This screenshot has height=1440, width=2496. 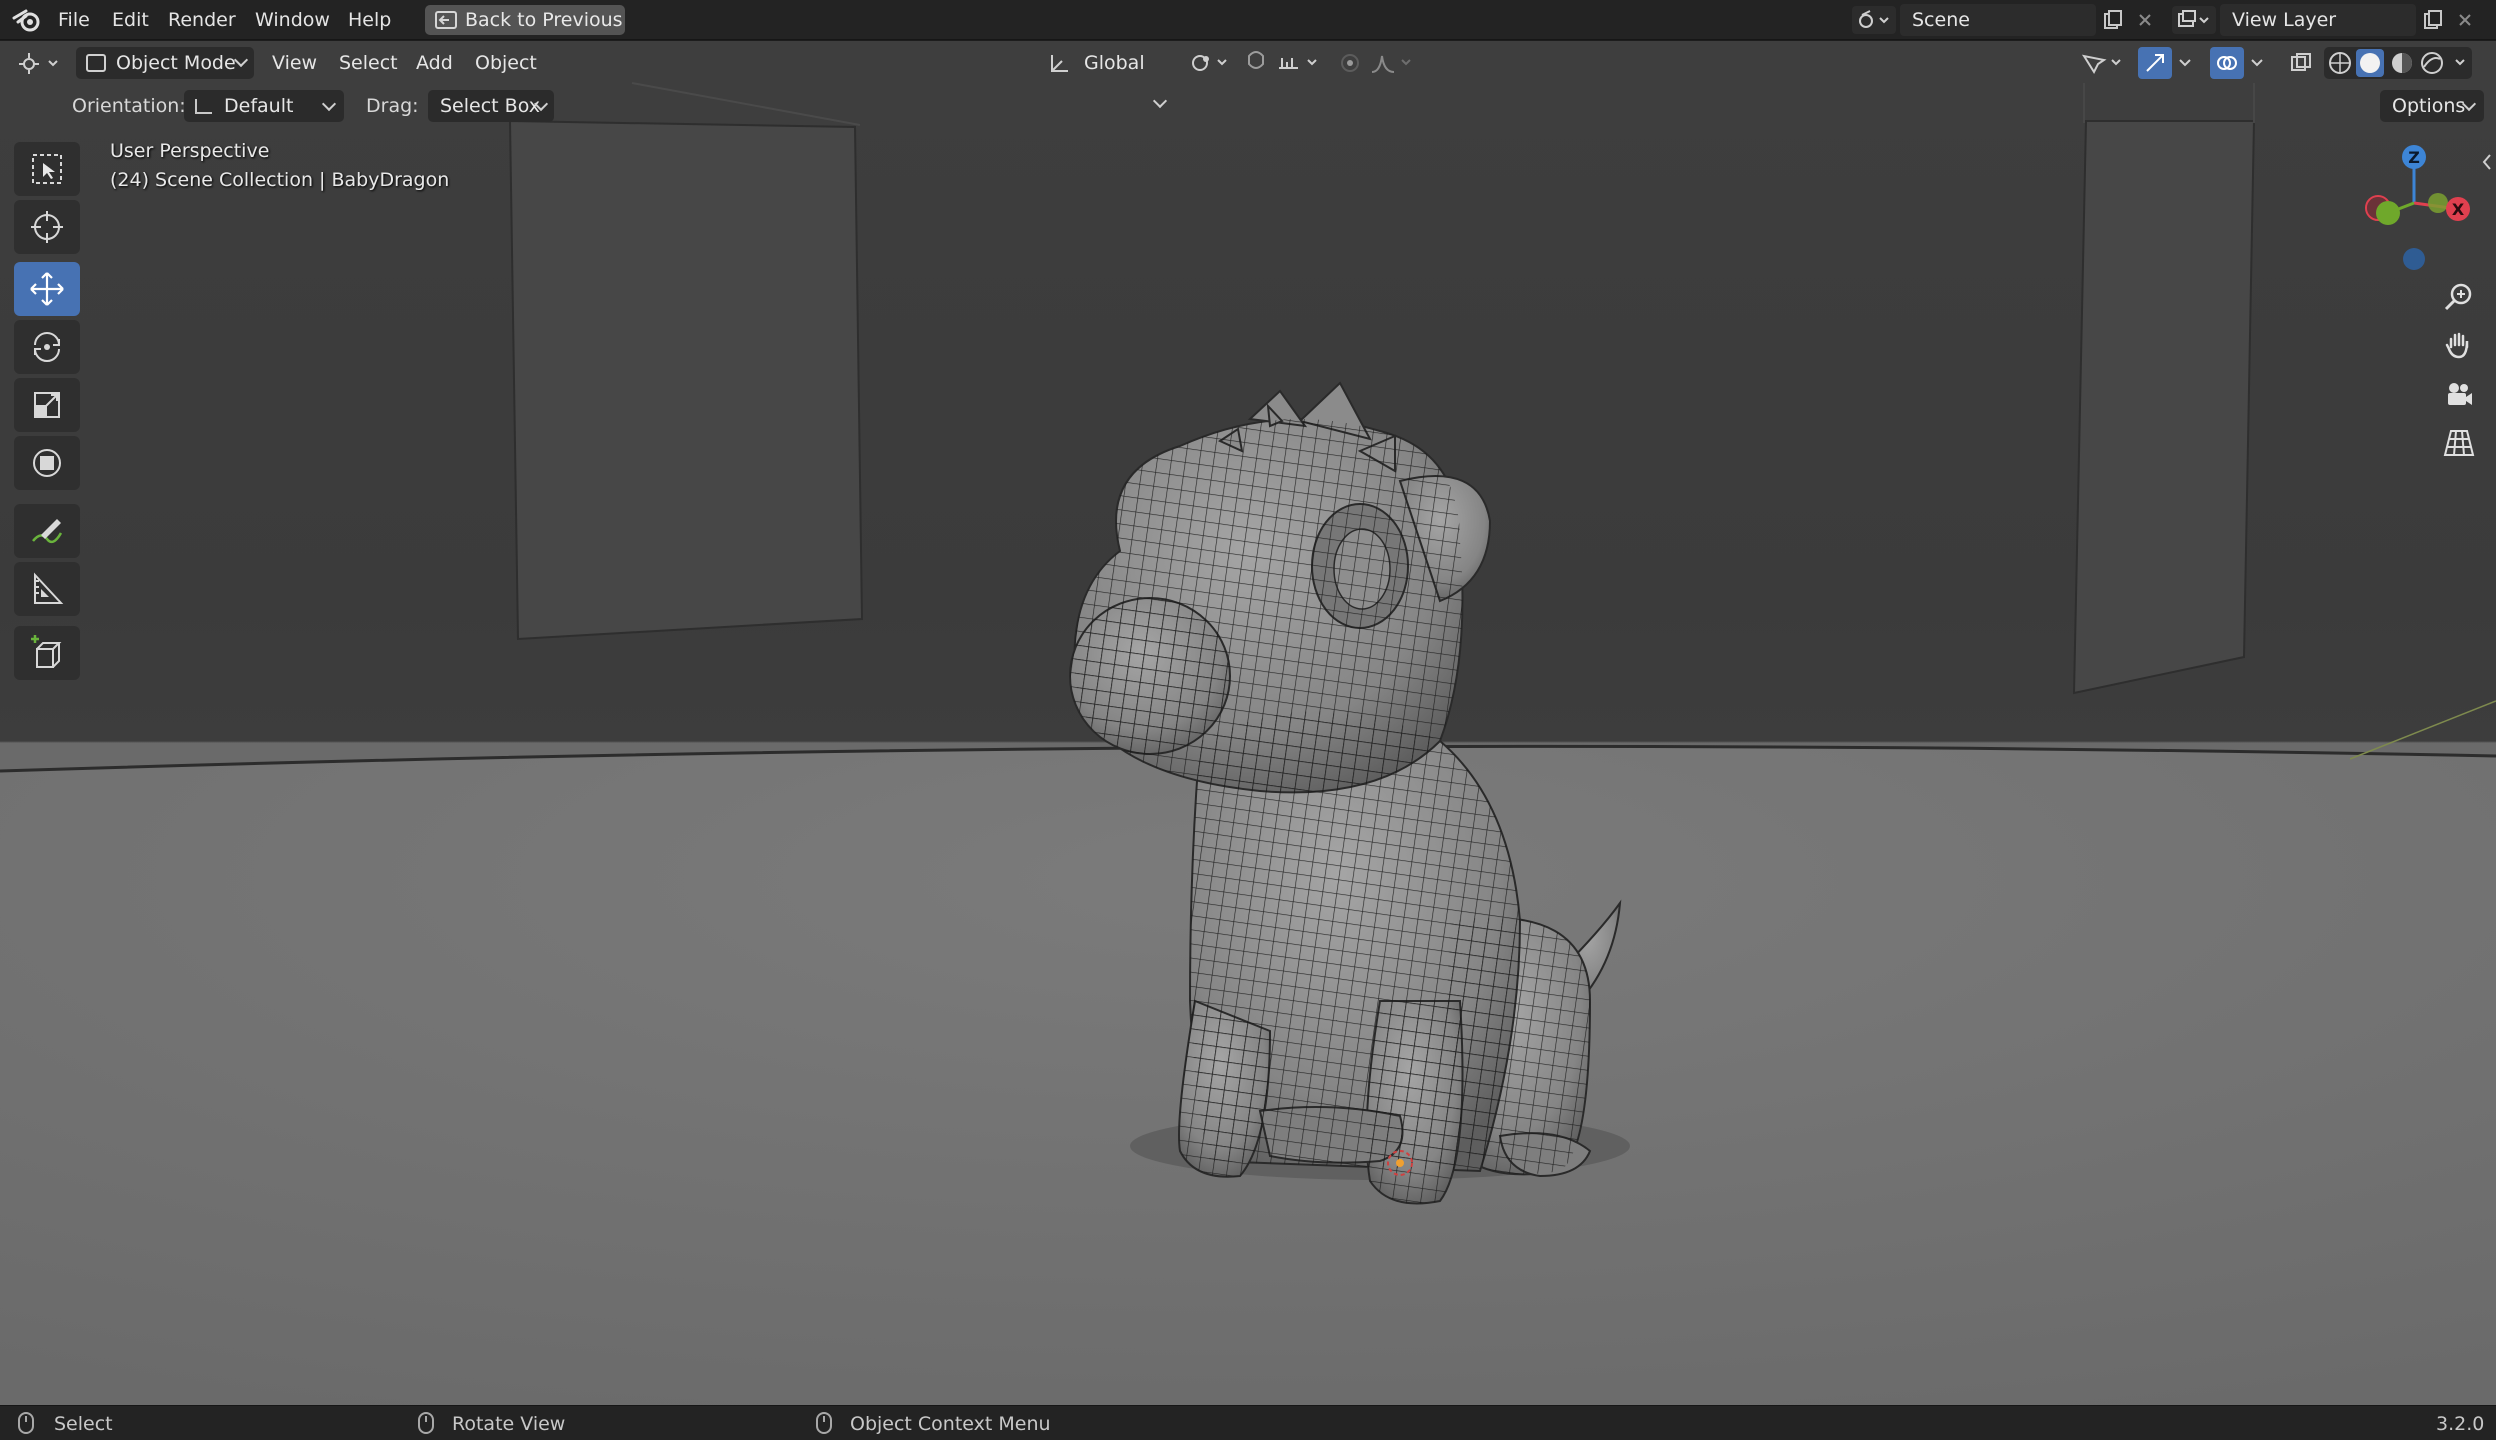 I want to click on scale-tool, so click(x=47, y=405).